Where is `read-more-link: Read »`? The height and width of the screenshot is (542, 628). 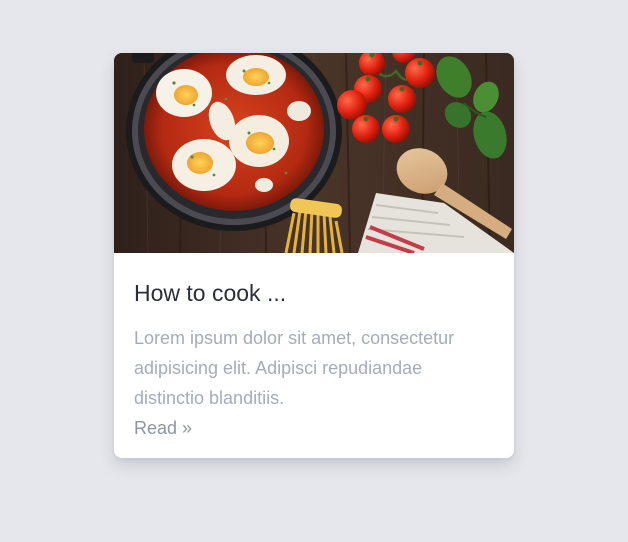
read-more-link: Read » is located at coordinates (163, 428).